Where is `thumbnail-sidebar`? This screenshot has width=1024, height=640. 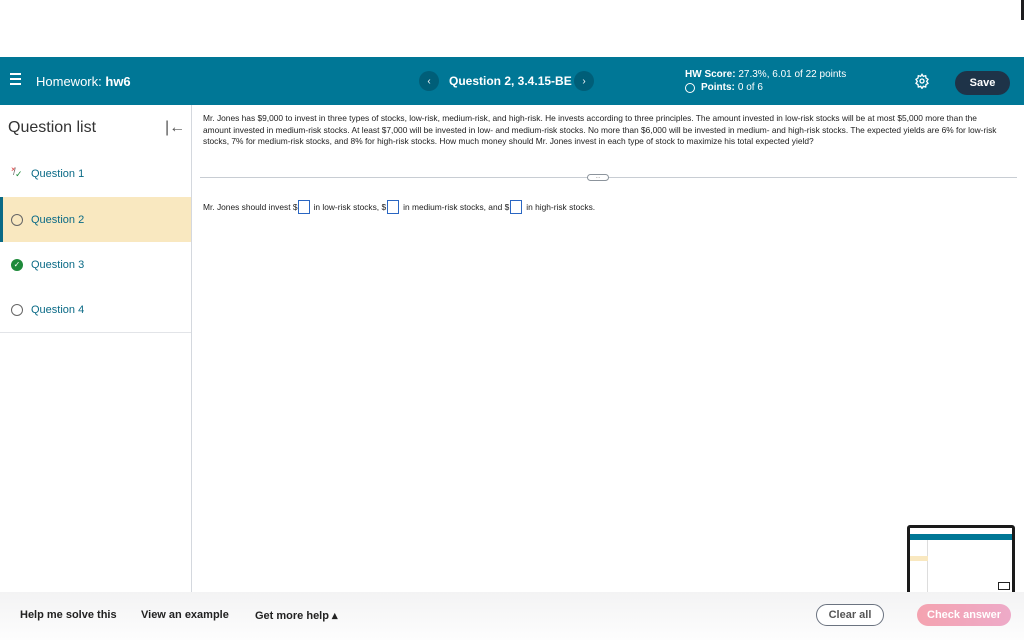
thumbnail-sidebar is located at coordinates (919, 566).